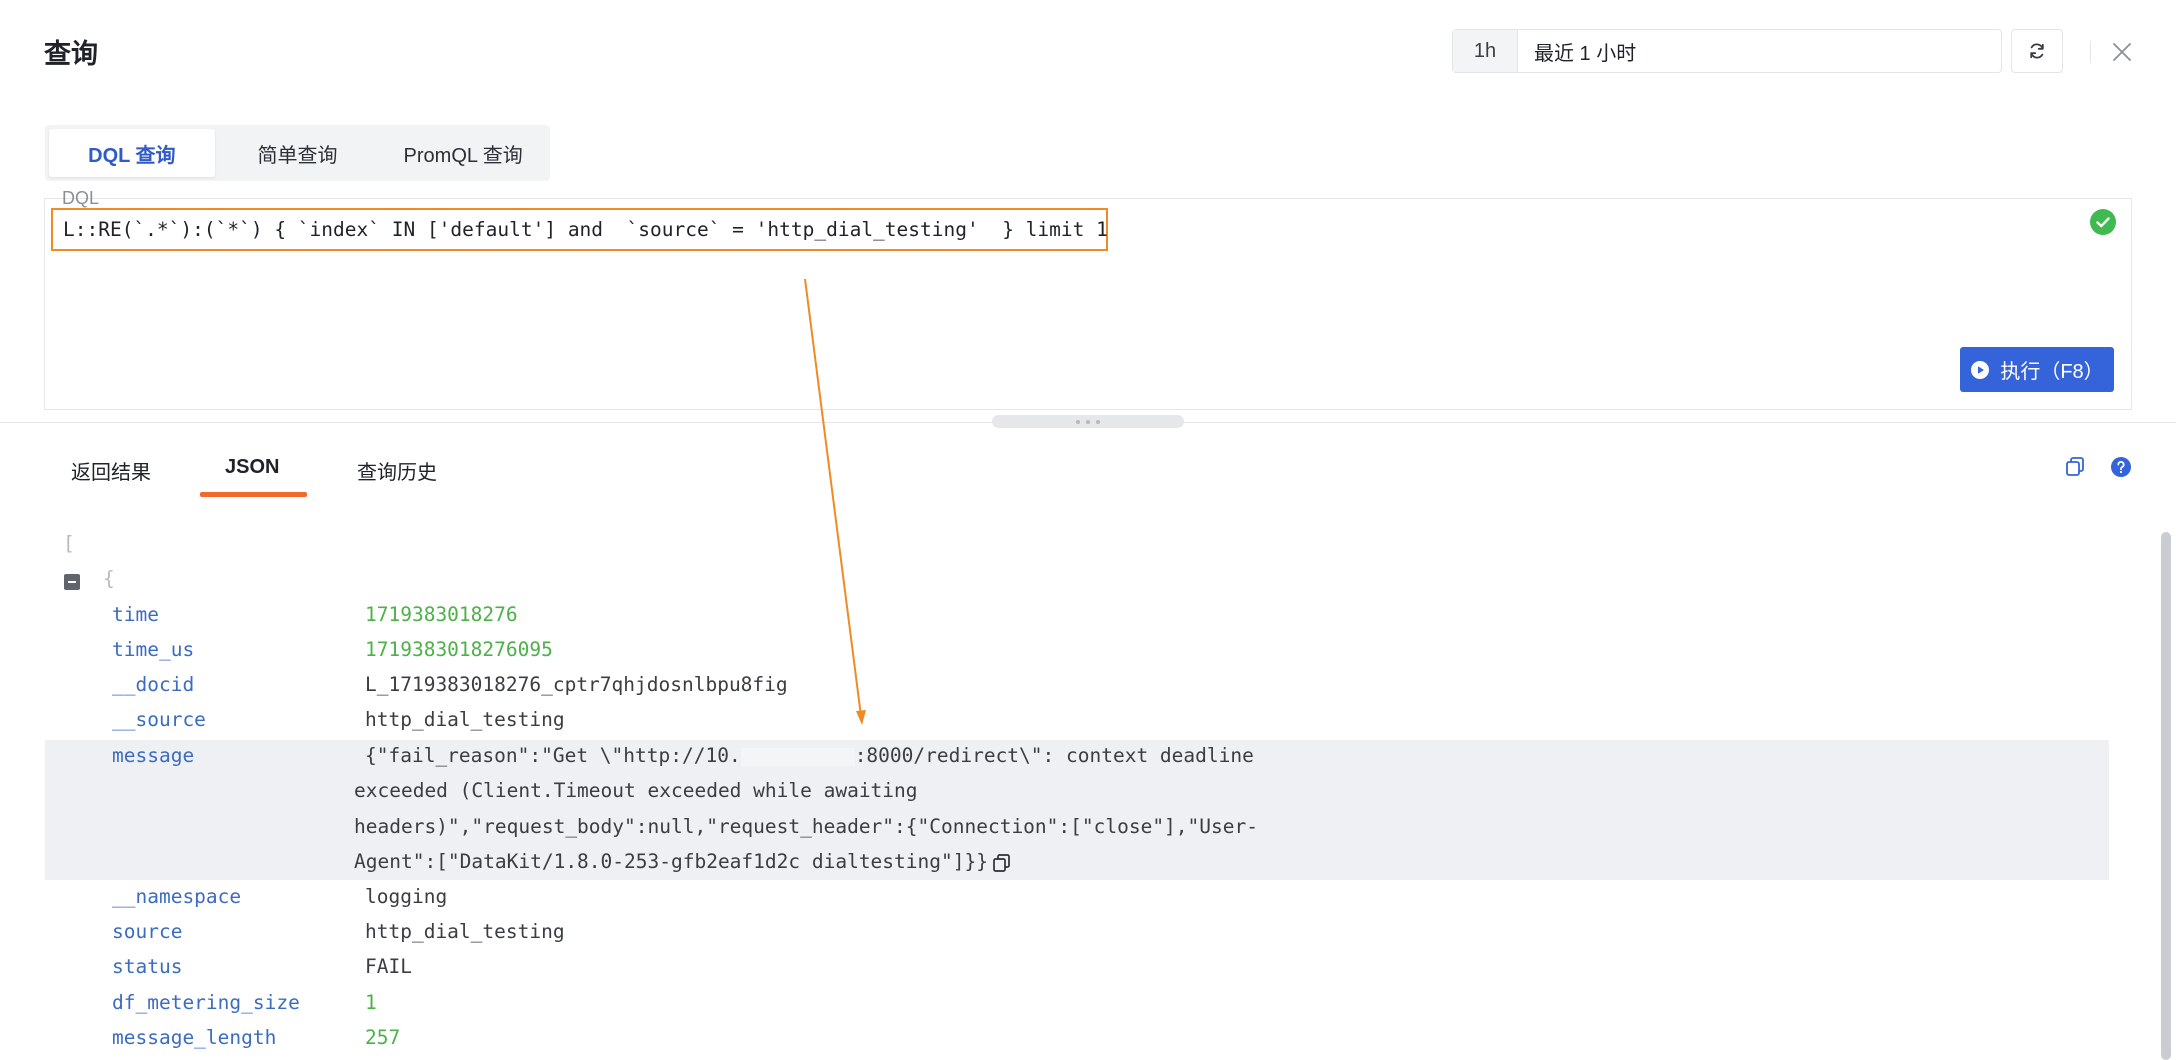 The height and width of the screenshot is (1060, 2176). Describe the element at coordinates (194, 1037) in the screenshot. I see `json-key: message_length` at that location.